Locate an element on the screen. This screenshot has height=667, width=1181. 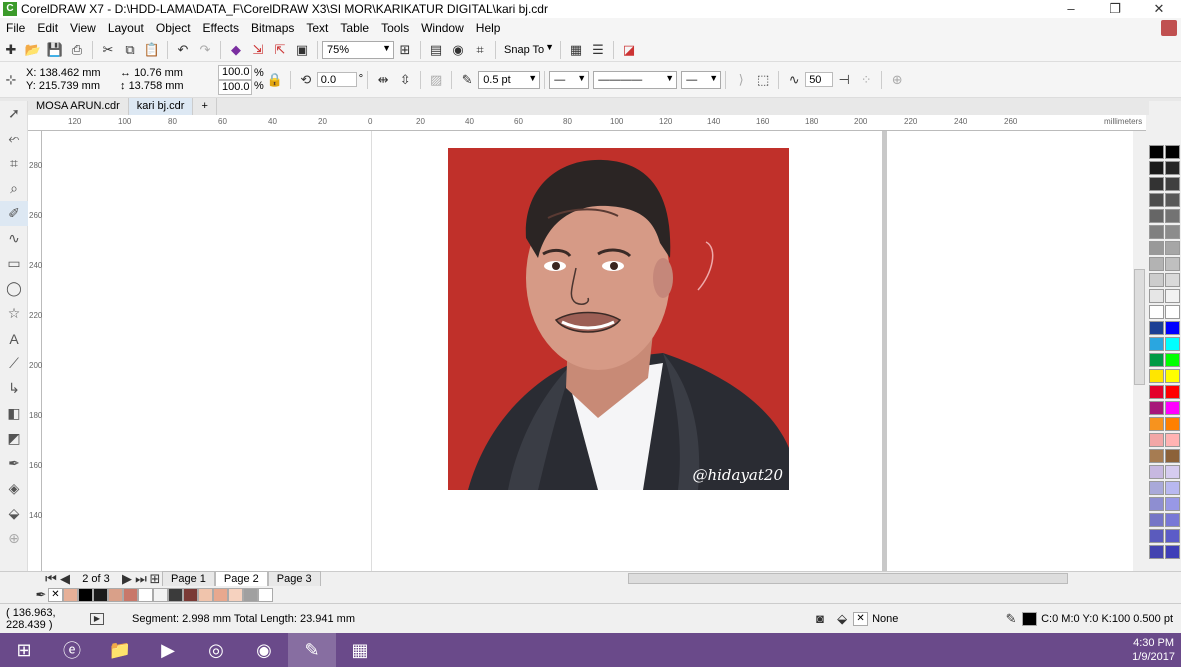
connector-tool-icon: ↳ is located at coordinates (14, 388).